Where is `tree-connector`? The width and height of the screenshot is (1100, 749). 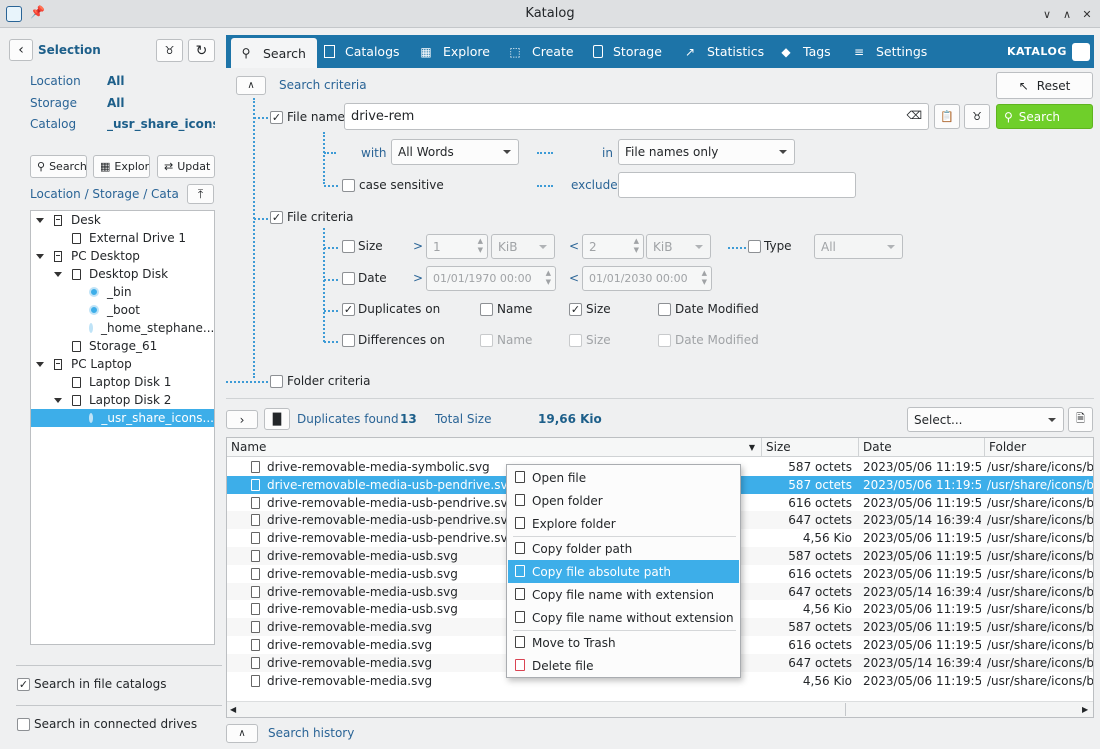
tree-connector is located at coordinates (261, 219).